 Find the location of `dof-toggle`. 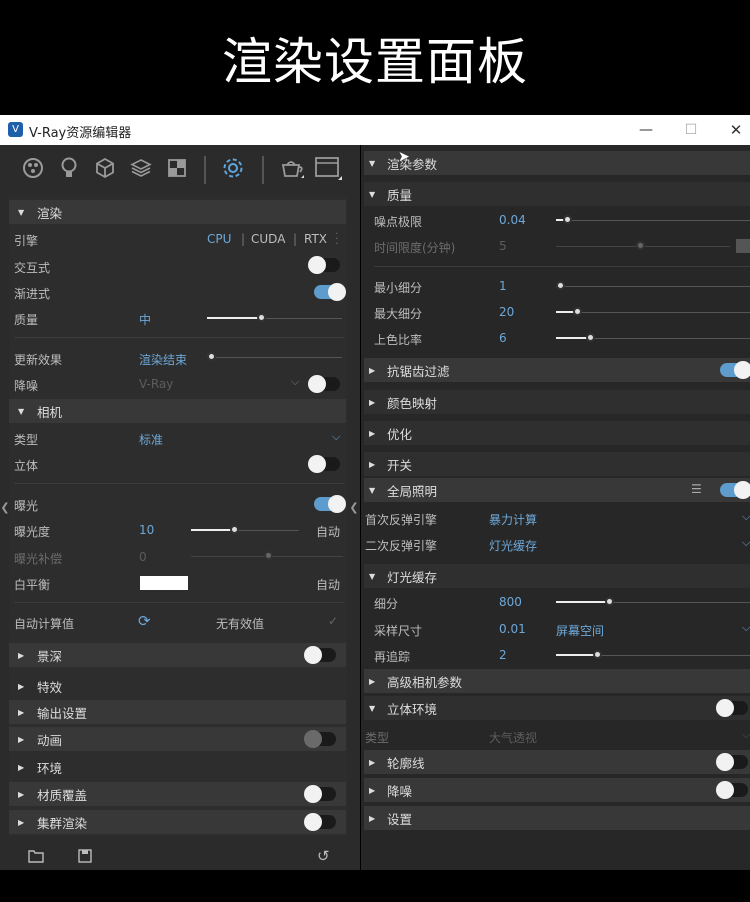

dof-toggle is located at coordinates (320, 655).